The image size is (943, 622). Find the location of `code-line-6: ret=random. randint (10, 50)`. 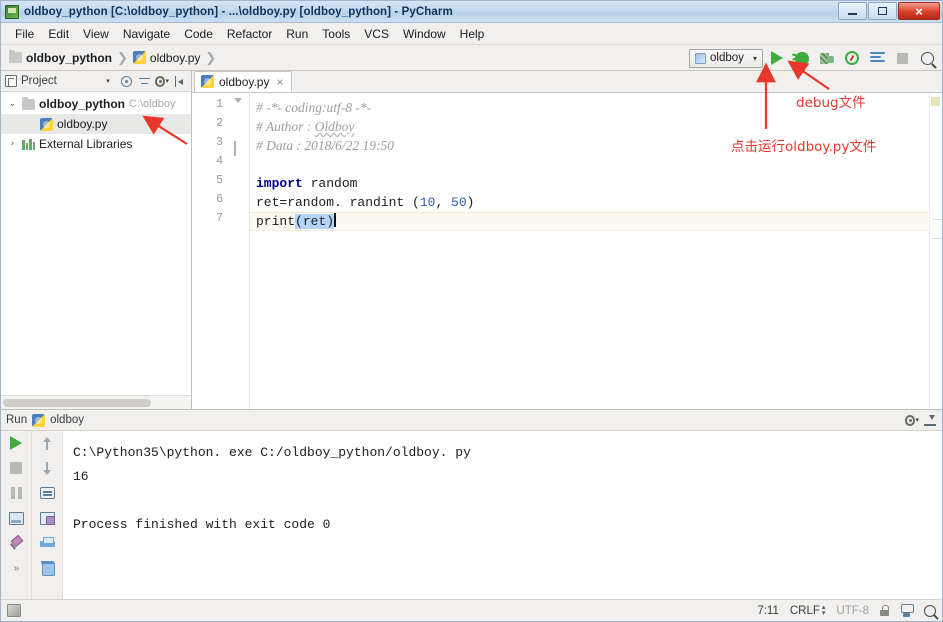

code-line-6: ret=random. randint (10, 50) is located at coordinates (365, 202).